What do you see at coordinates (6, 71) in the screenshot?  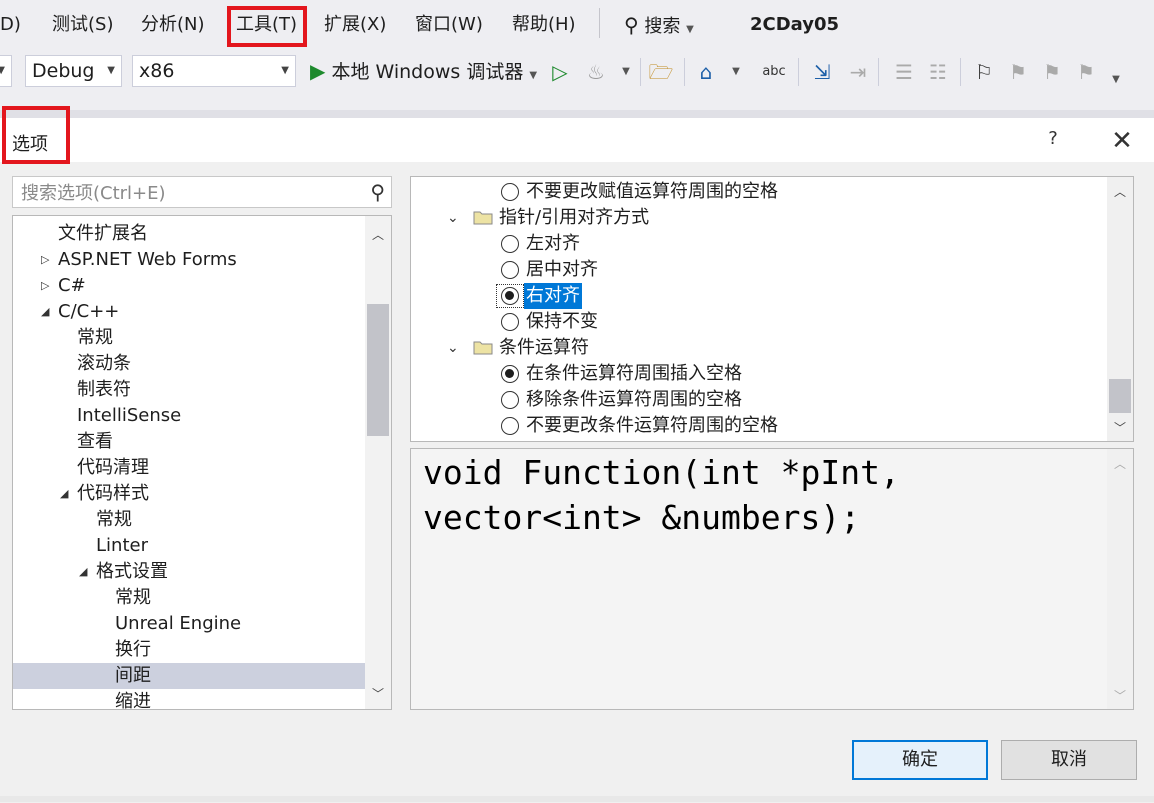 I see `left-edge-combo: ▼` at bounding box center [6, 71].